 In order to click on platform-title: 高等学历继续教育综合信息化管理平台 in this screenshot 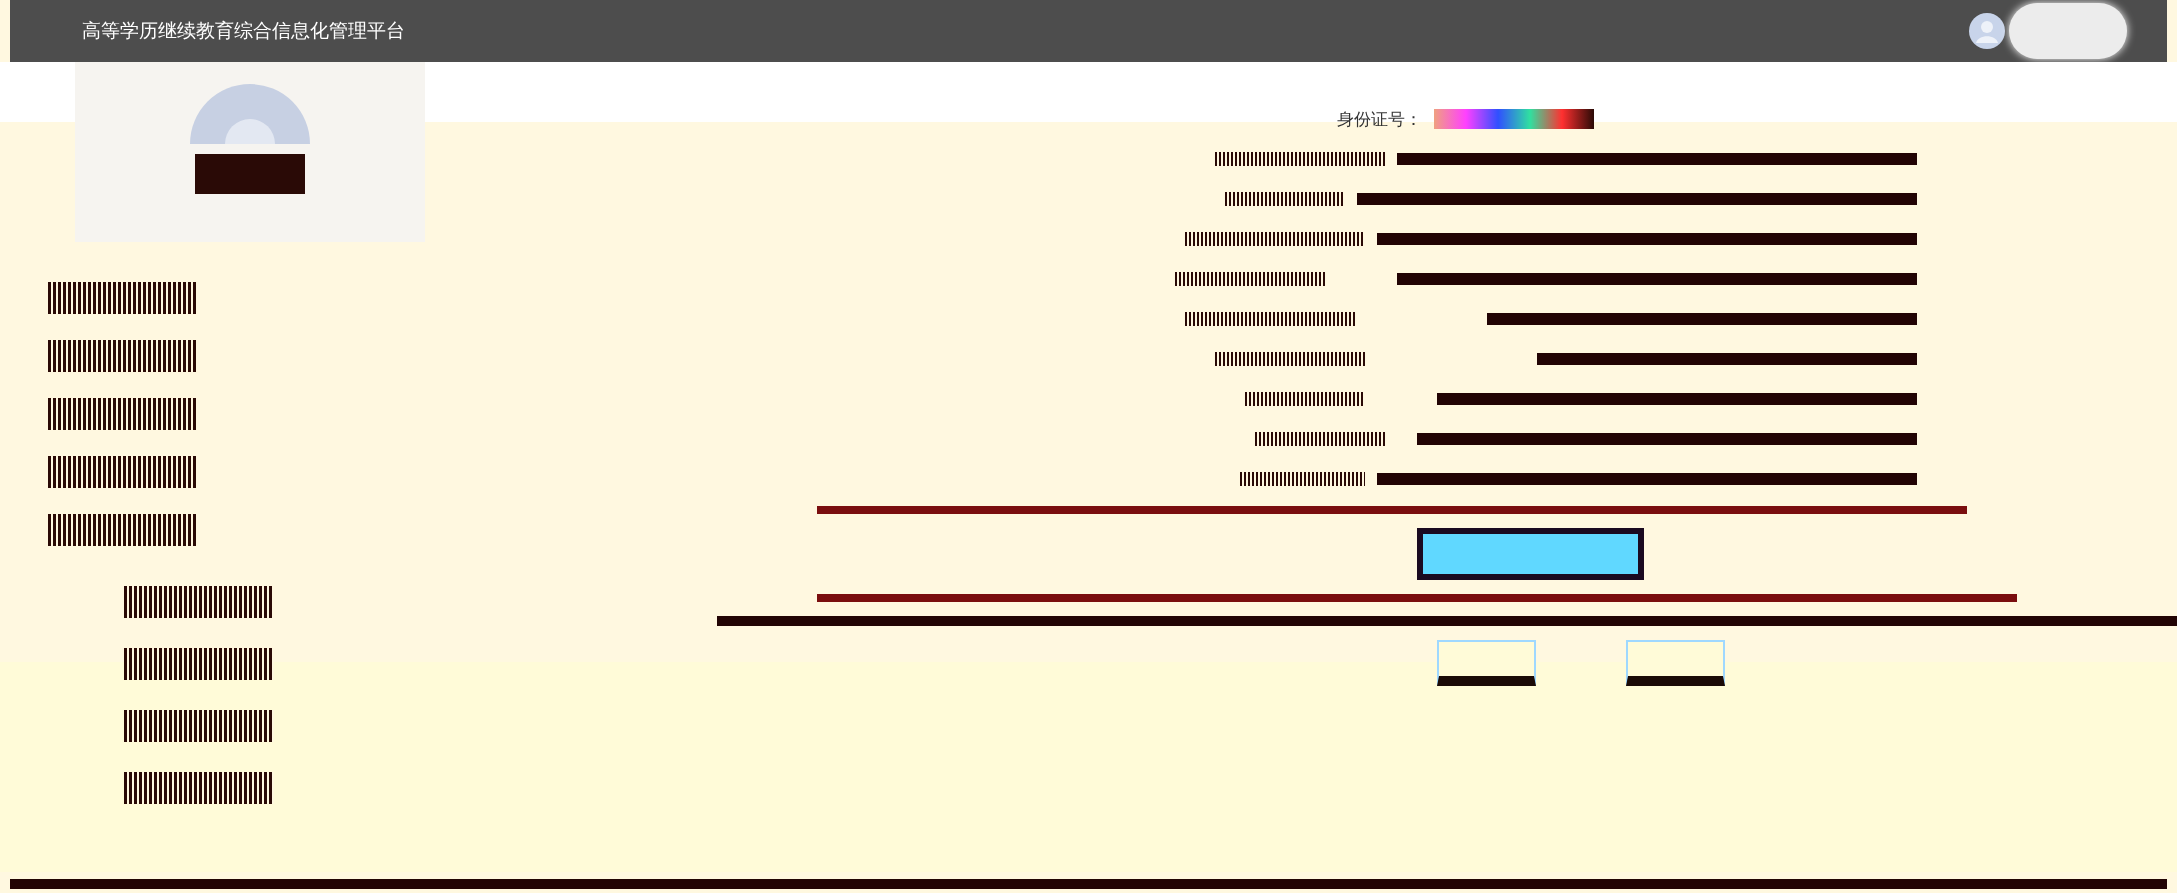, I will do `click(243, 30)`.